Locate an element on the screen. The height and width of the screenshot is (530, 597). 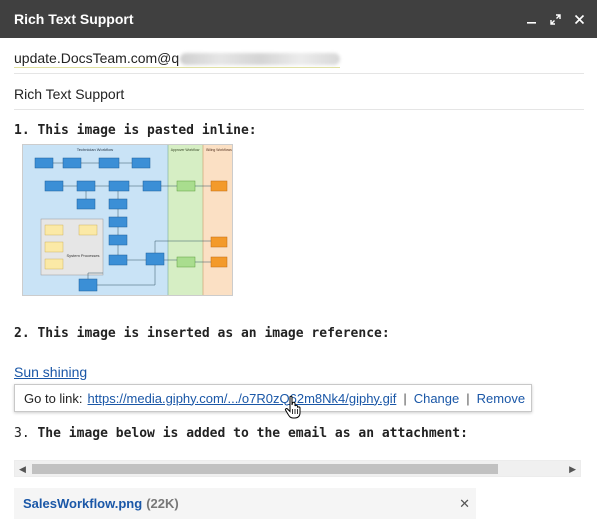
subject-field: Rich Text Support is located at coordinates (299, 94).